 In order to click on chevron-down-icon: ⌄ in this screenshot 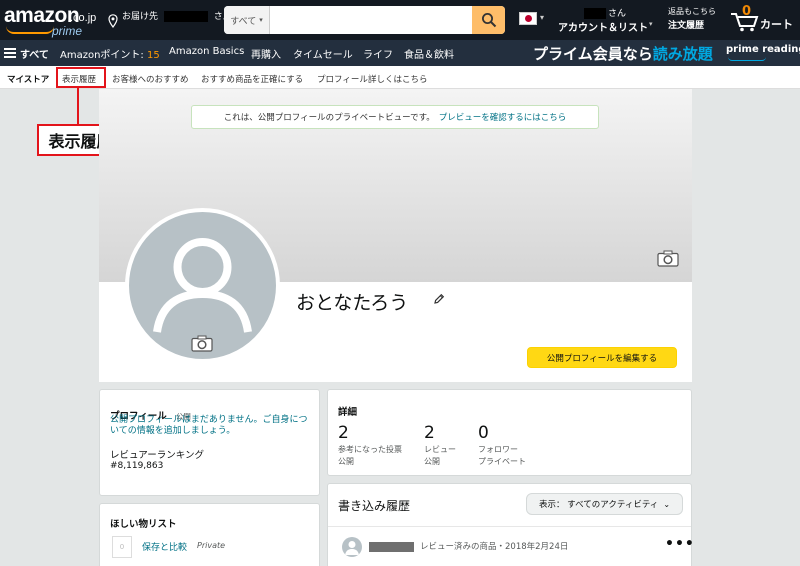, I will do `click(667, 504)`.